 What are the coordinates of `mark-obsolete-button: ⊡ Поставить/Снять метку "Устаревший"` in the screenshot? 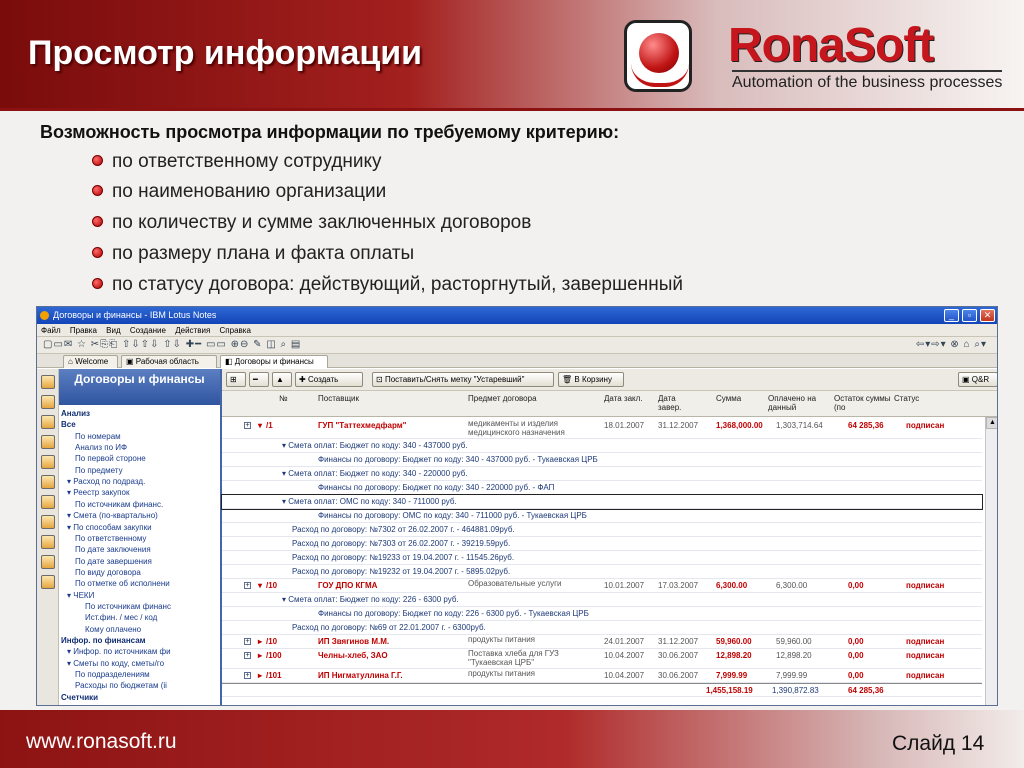 It's located at (463, 379).